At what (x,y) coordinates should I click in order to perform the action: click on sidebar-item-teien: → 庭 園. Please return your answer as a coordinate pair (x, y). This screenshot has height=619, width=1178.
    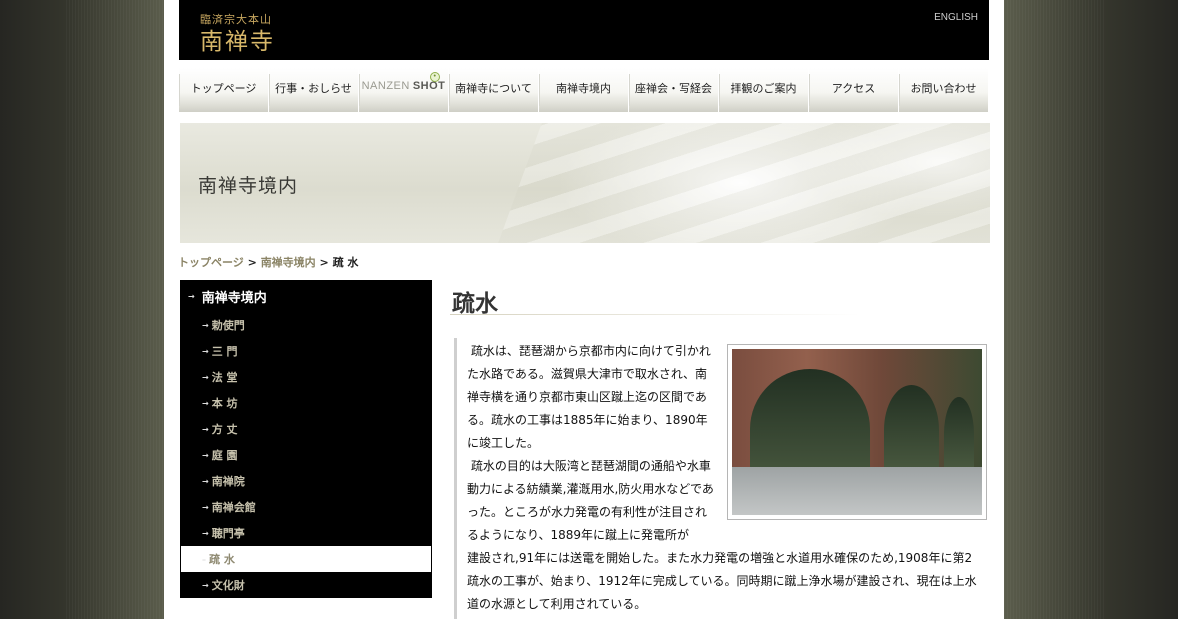
    Looking at the image, I should click on (306, 455).